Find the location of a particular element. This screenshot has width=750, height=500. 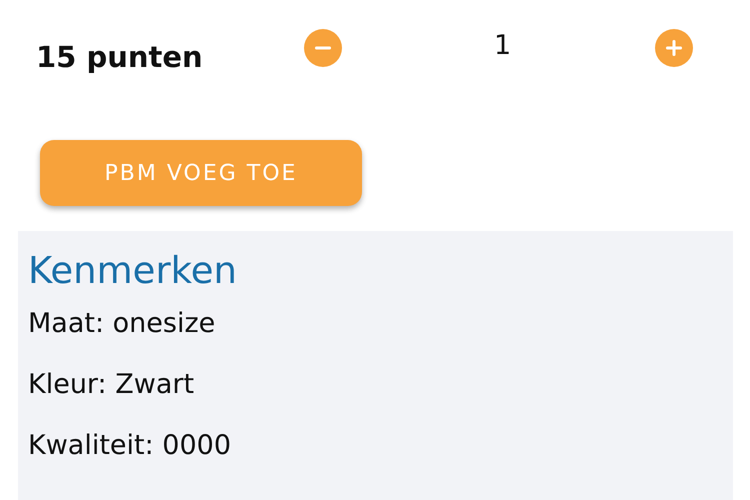

add-button: PBM VOEG TOE is located at coordinates (201, 173).